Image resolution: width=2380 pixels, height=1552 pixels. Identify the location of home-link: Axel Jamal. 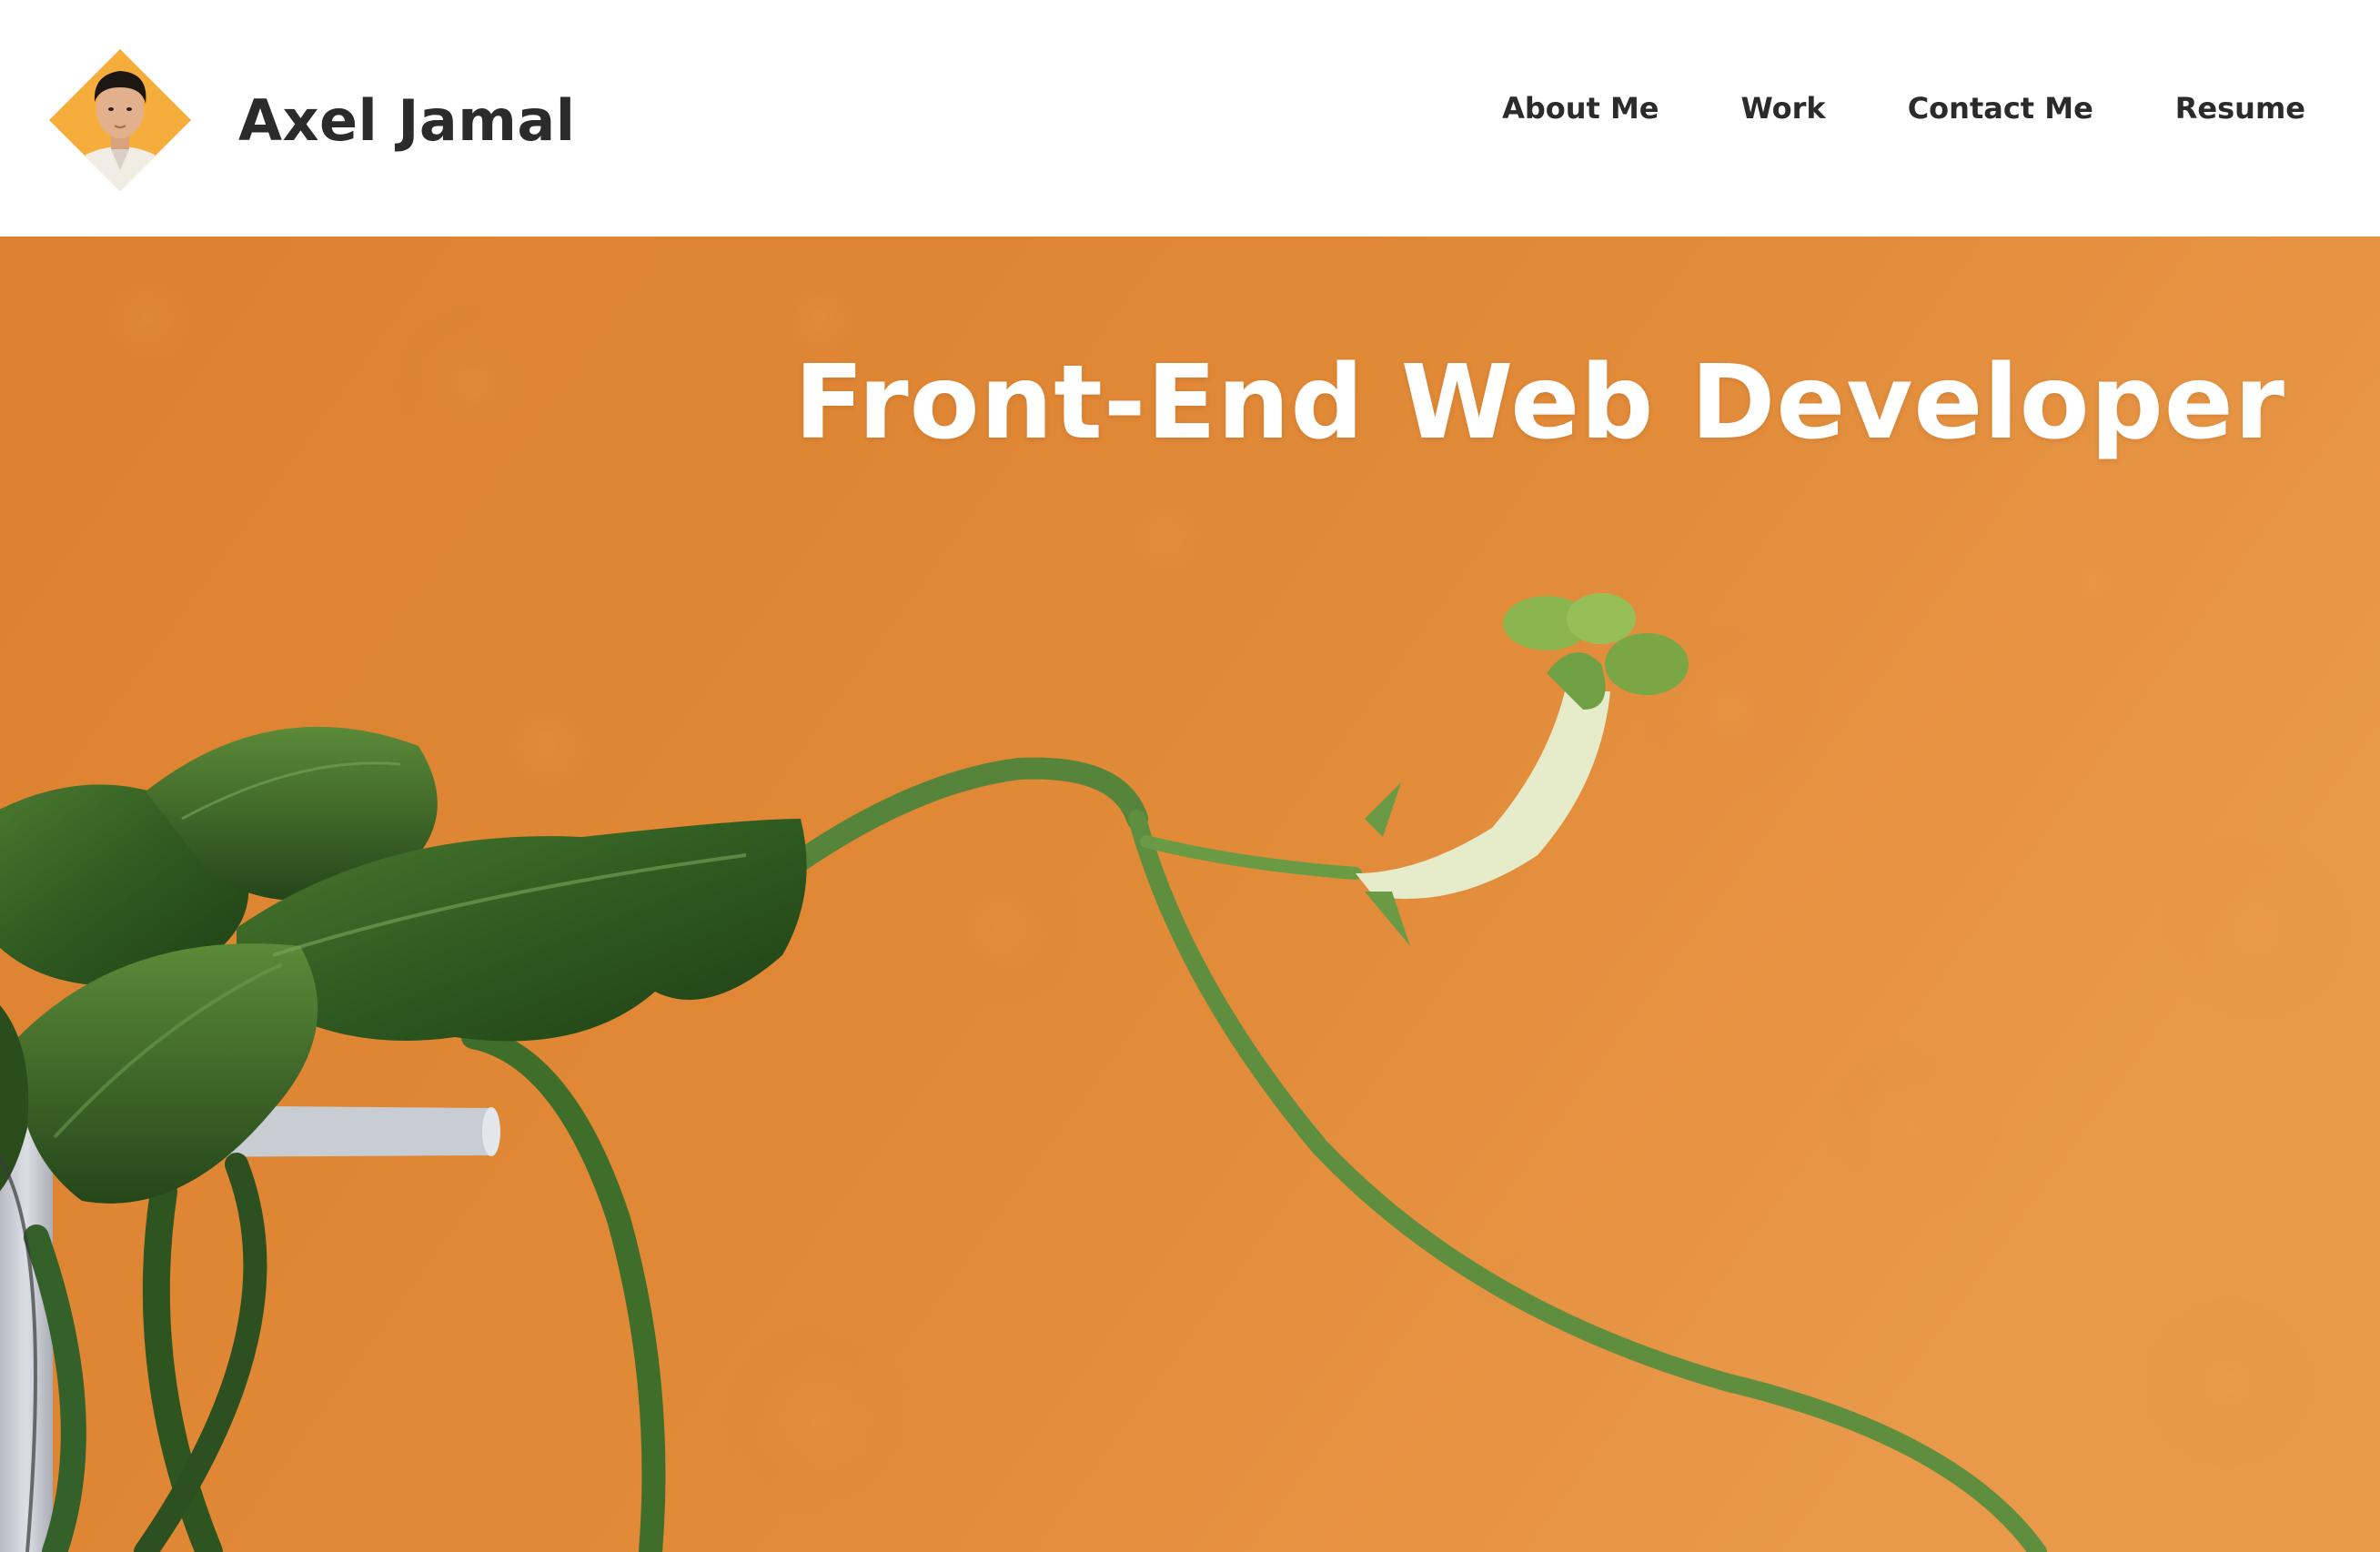
(311, 120).